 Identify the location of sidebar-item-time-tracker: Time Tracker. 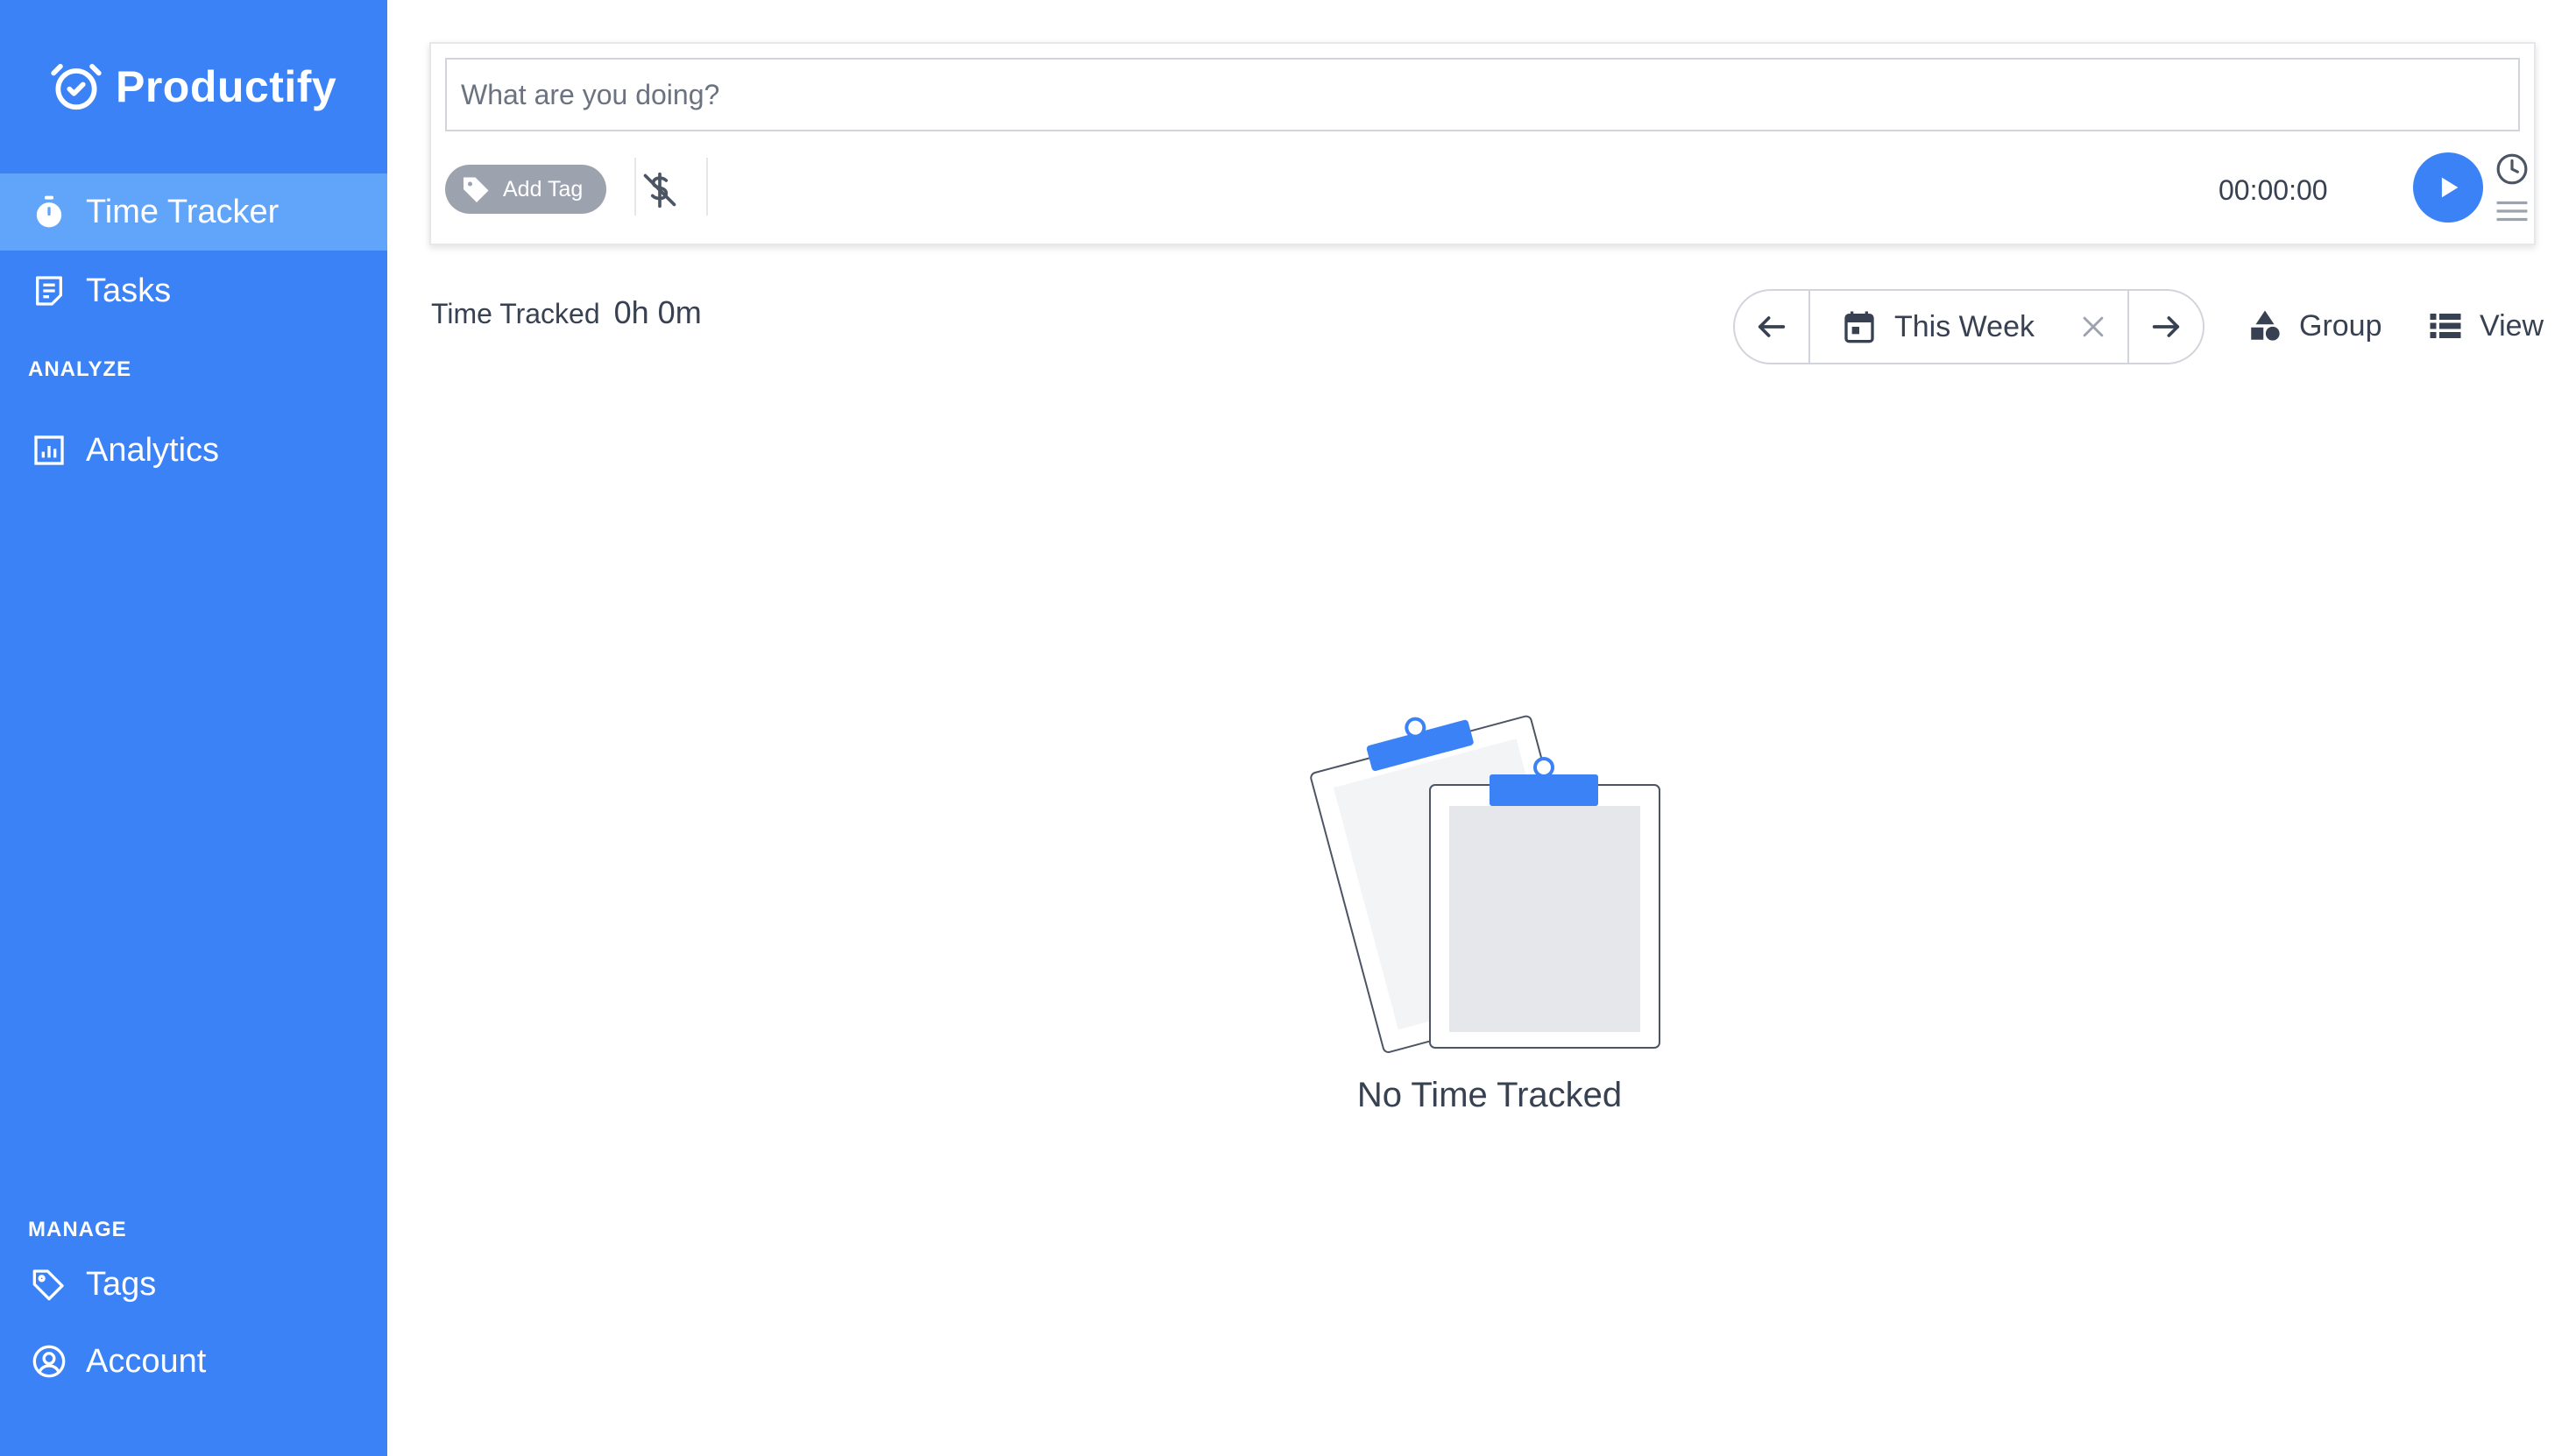
(193, 212).